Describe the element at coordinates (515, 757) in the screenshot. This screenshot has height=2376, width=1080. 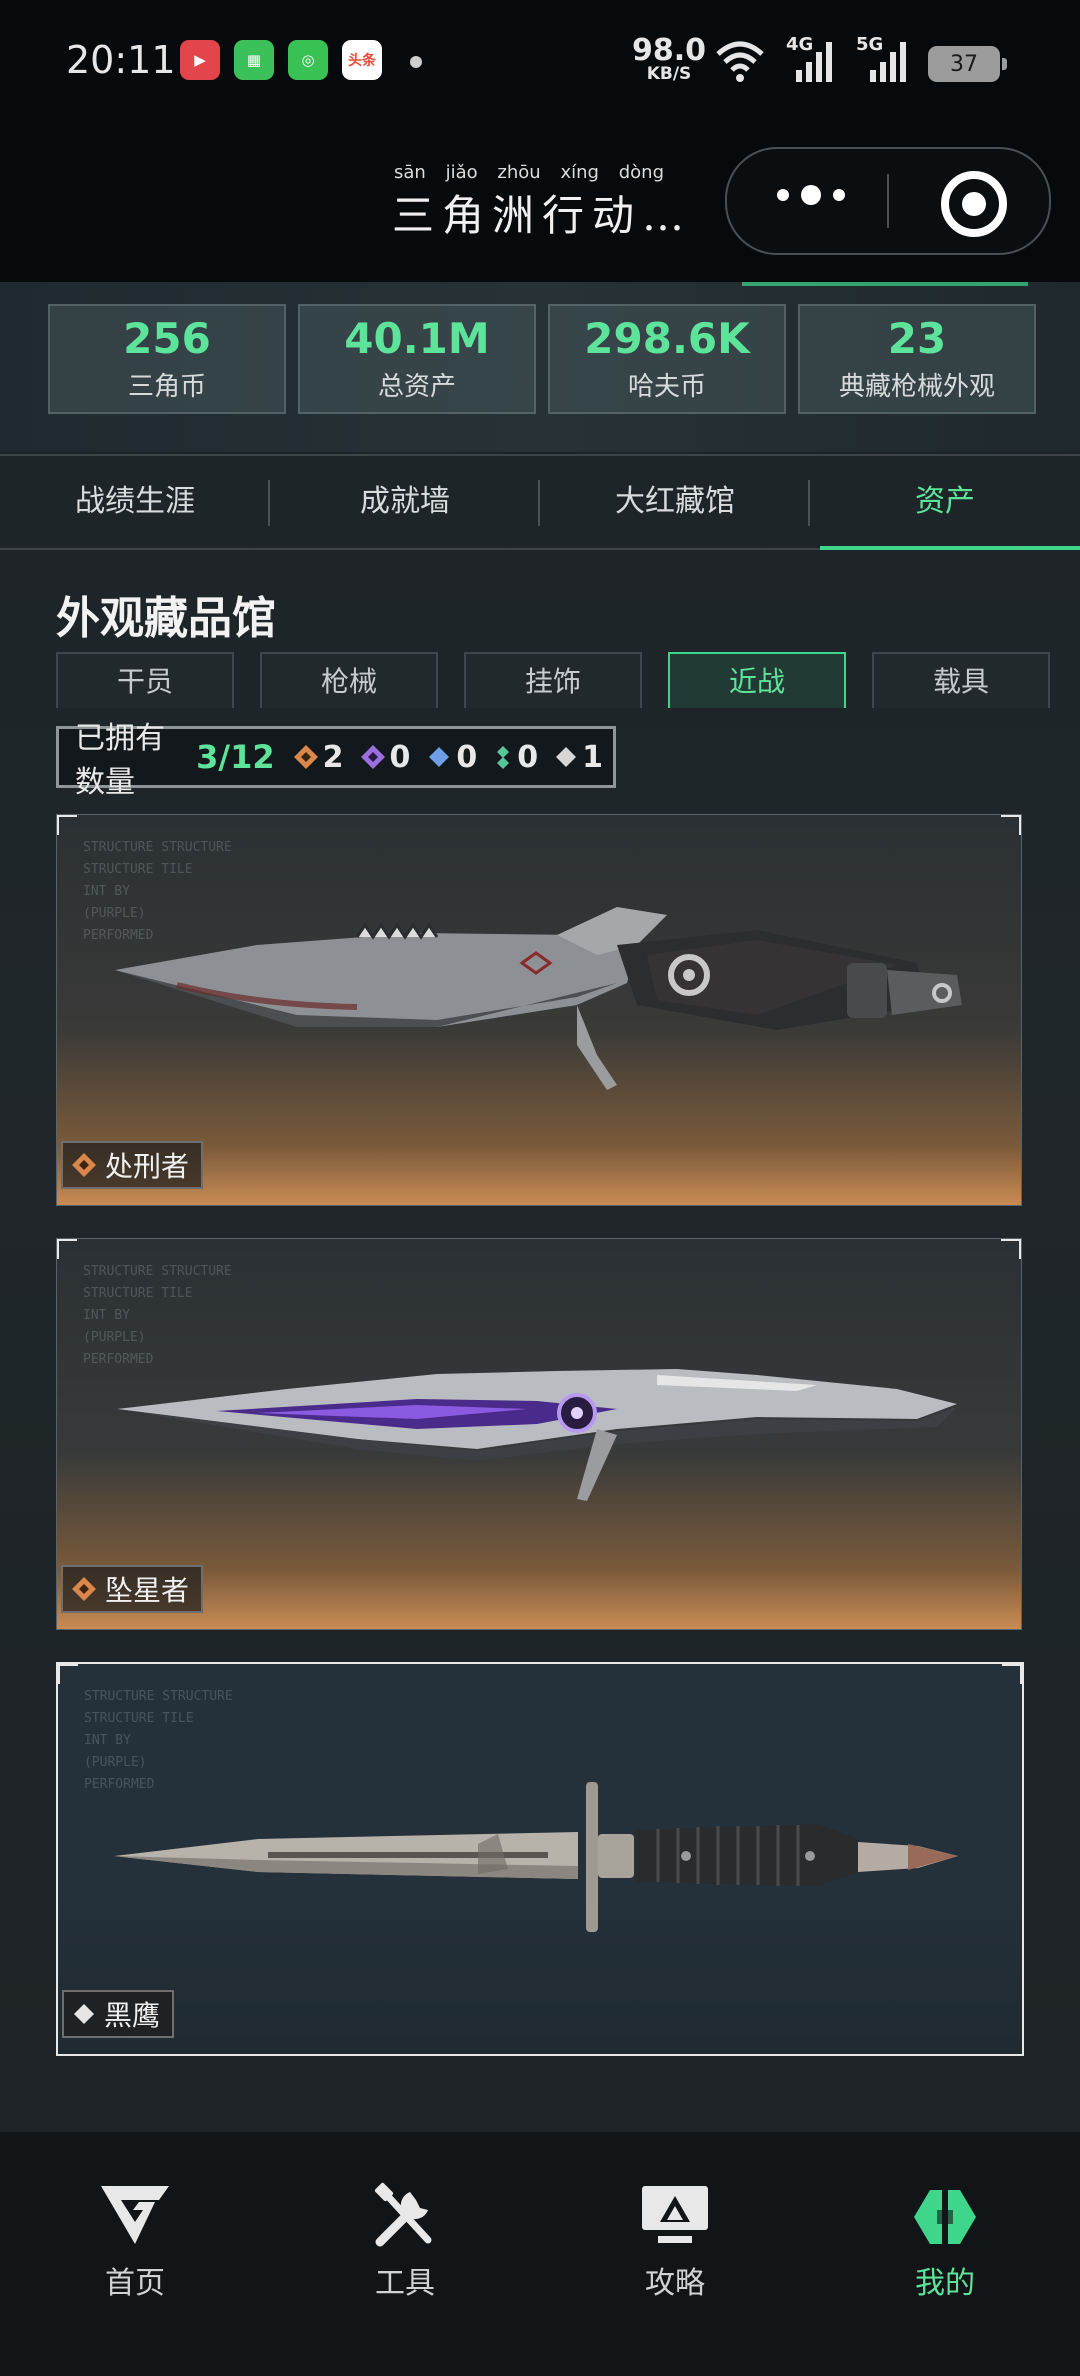
I see `green-rarity-count: 0` at that location.